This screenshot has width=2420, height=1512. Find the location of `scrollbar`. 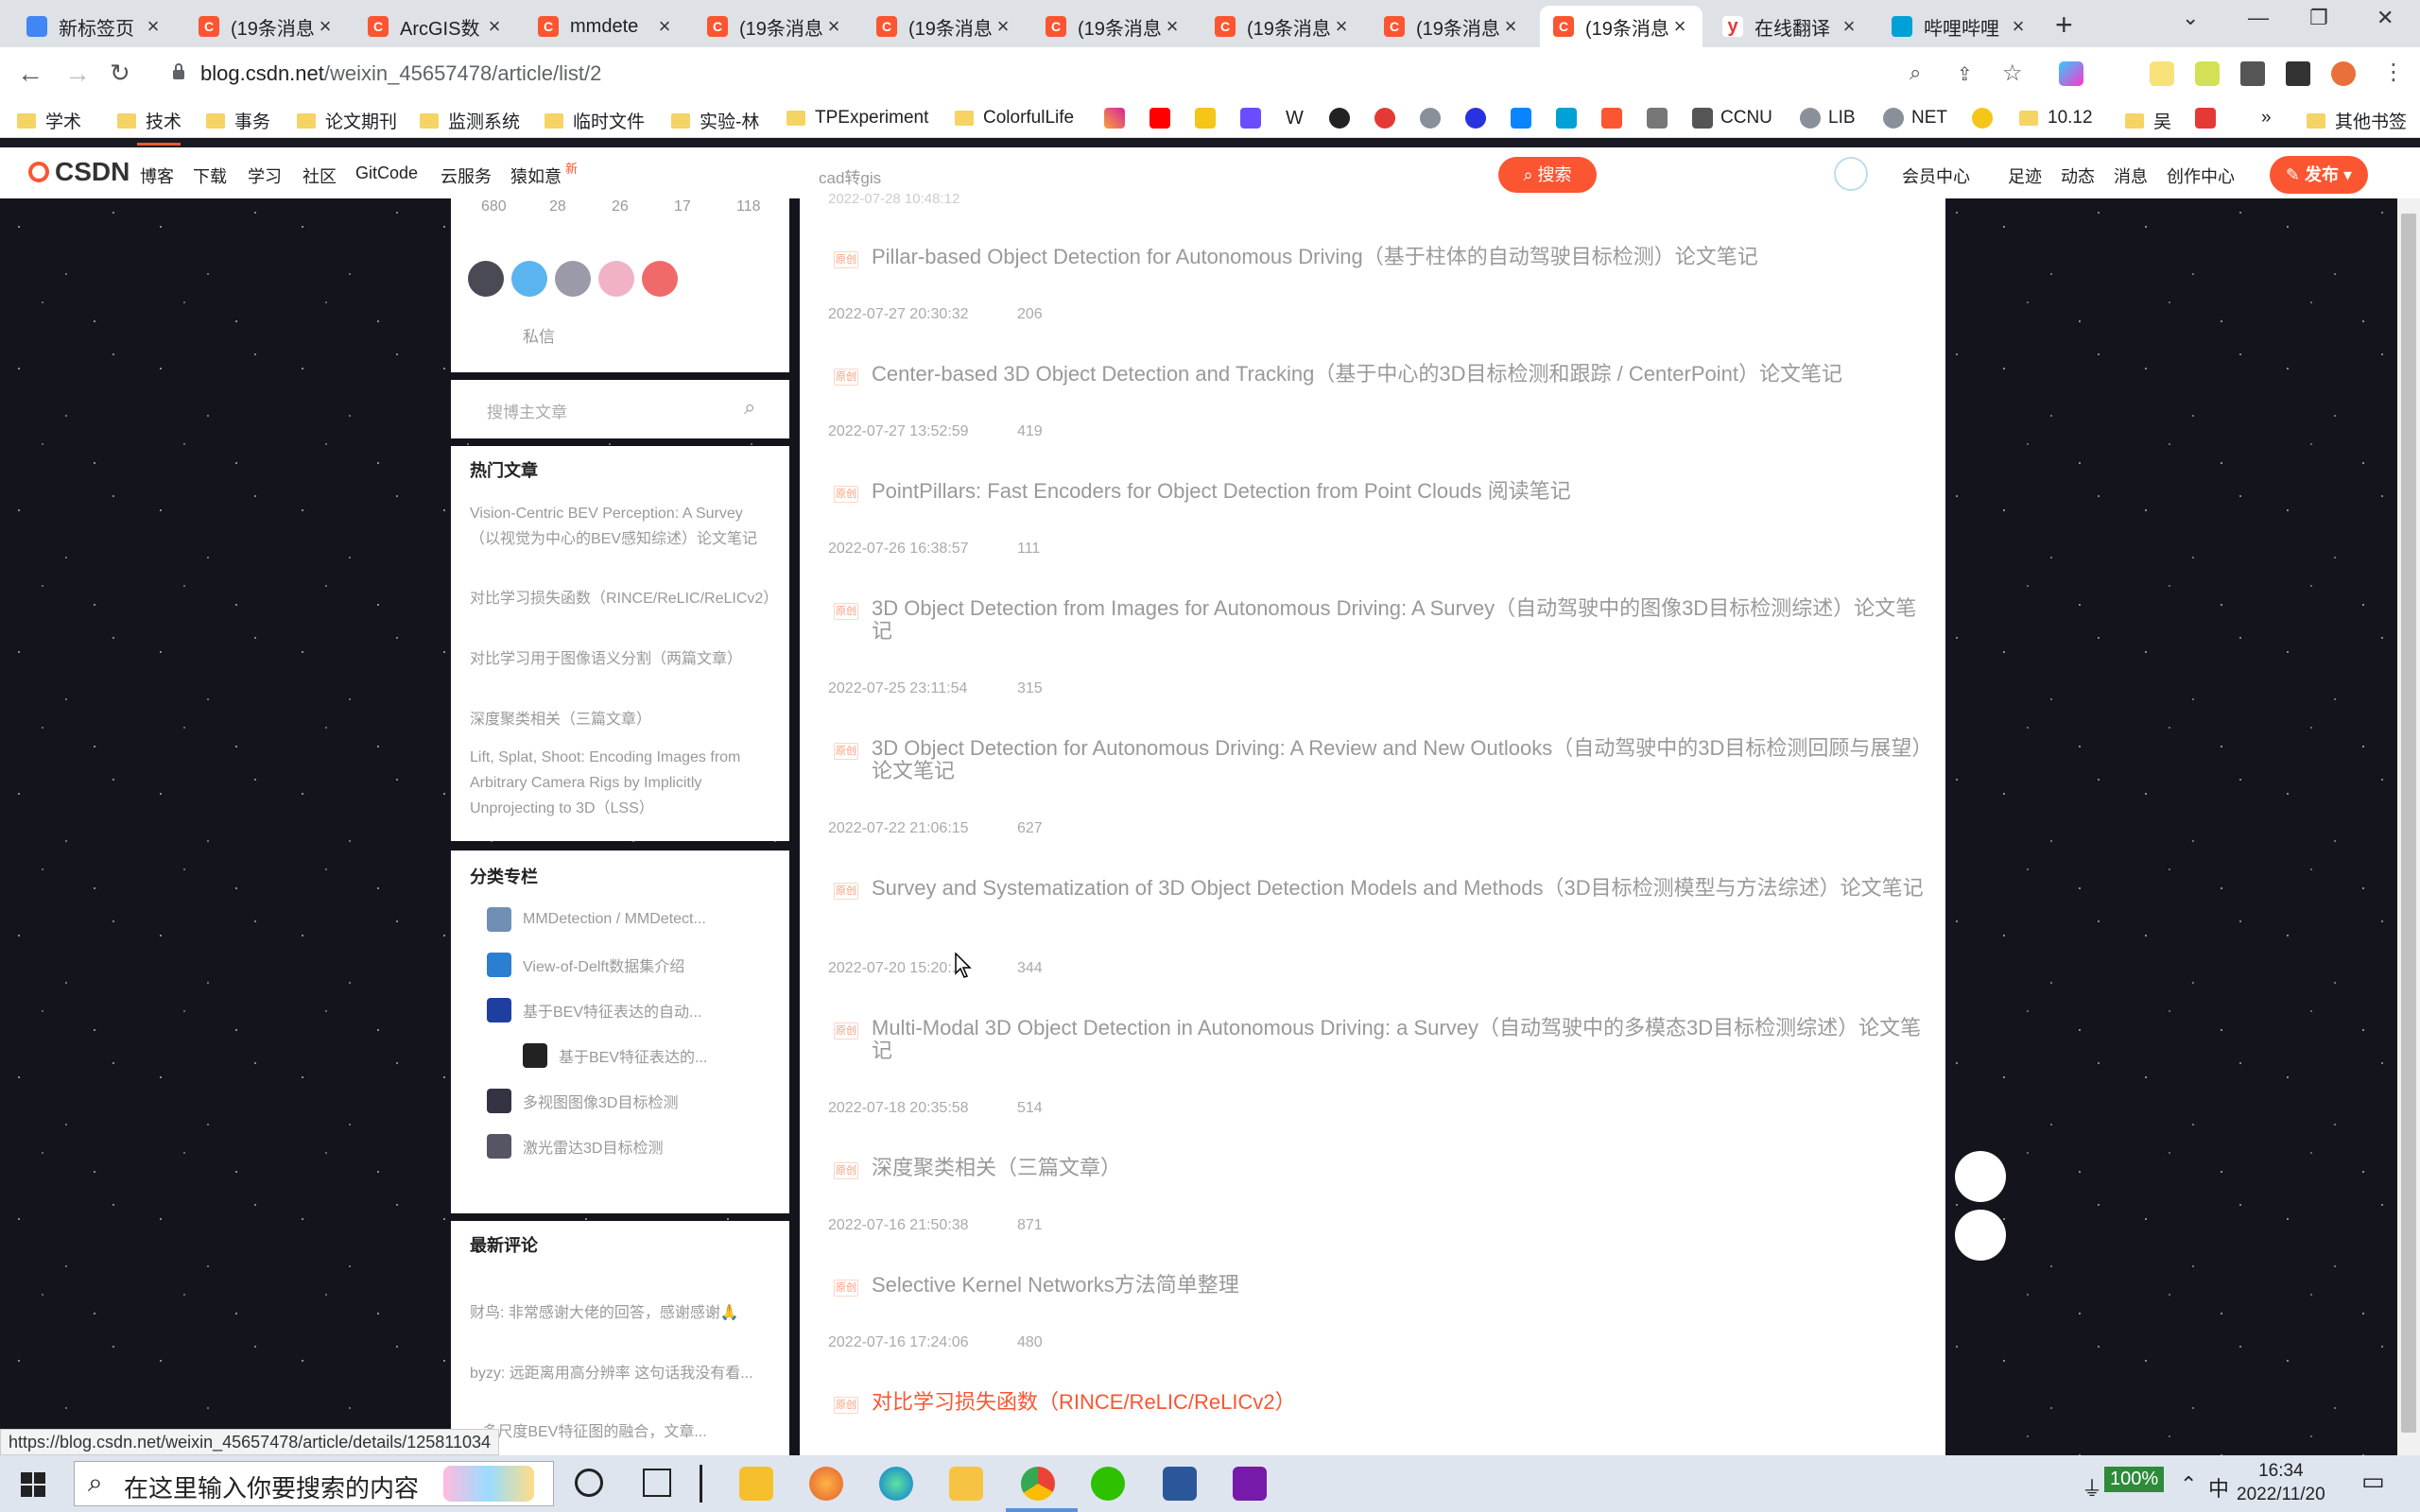

scrollbar is located at coordinates (2408, 826).